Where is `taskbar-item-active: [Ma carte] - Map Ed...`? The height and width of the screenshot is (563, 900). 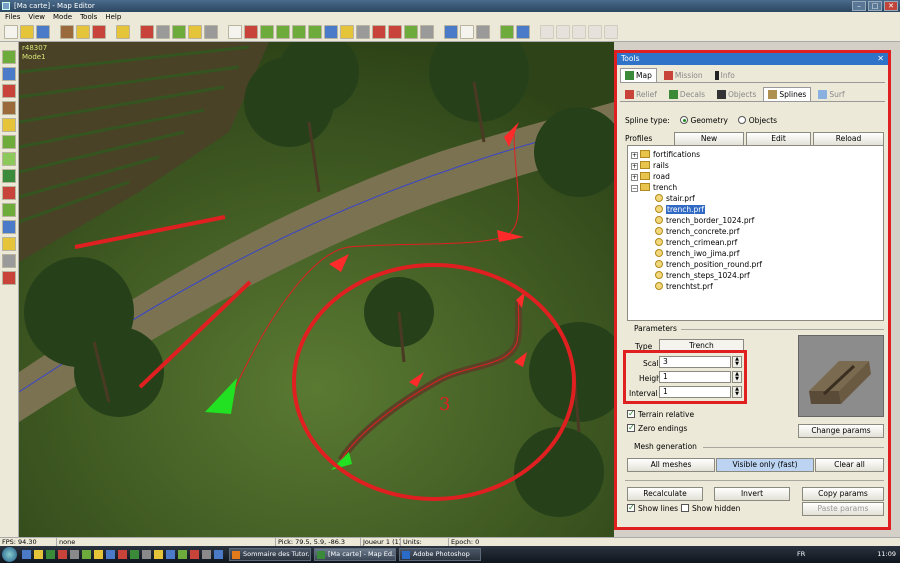
taskbar-item-active: [Ma carte] - Map Ed... is located at coordinates (355, 554).